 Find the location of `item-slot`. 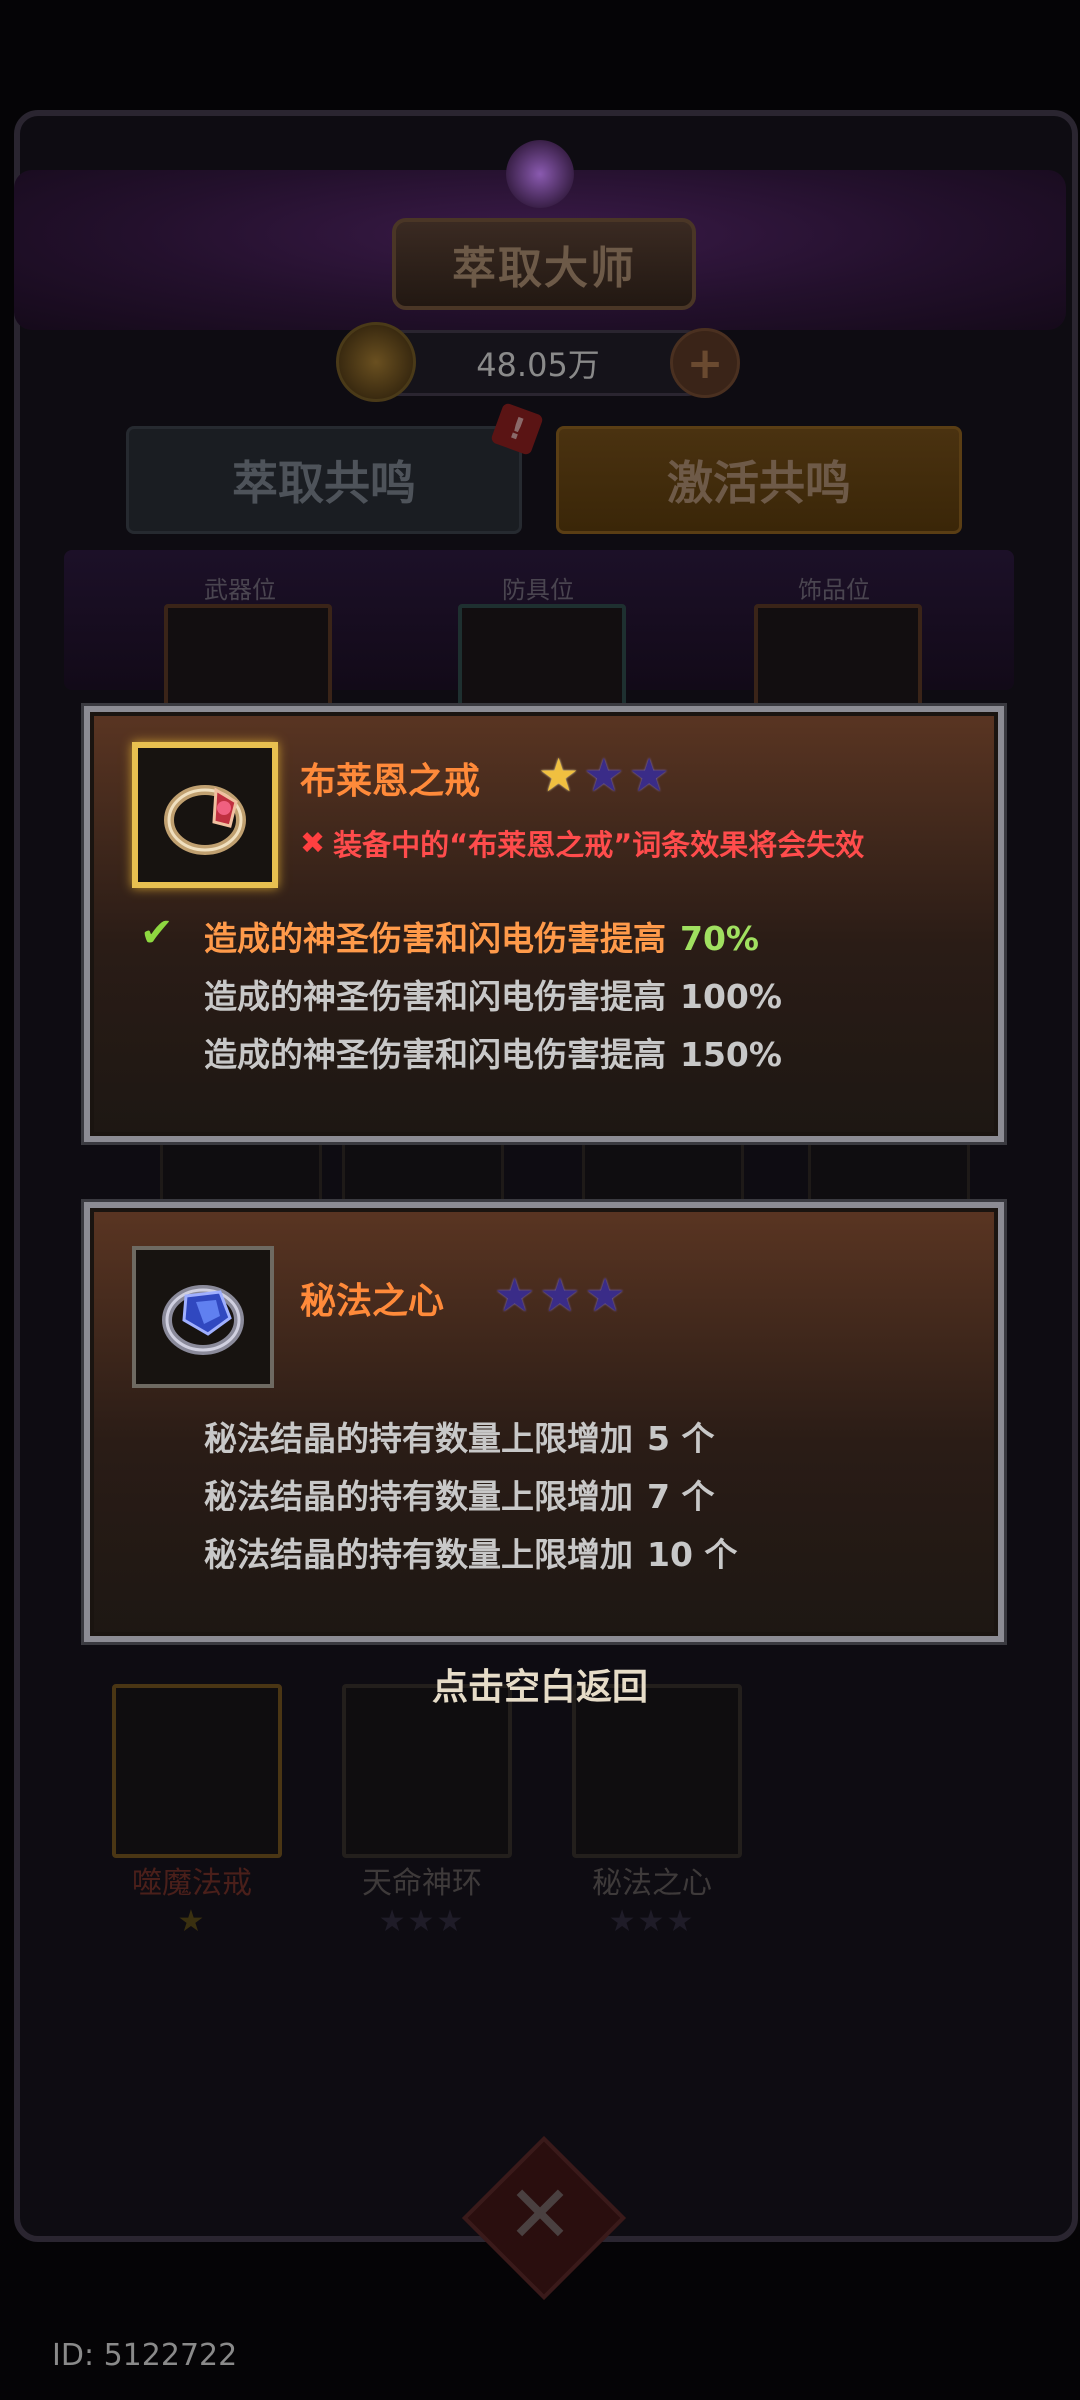

item-slot is located at coordinates (203, 1317).